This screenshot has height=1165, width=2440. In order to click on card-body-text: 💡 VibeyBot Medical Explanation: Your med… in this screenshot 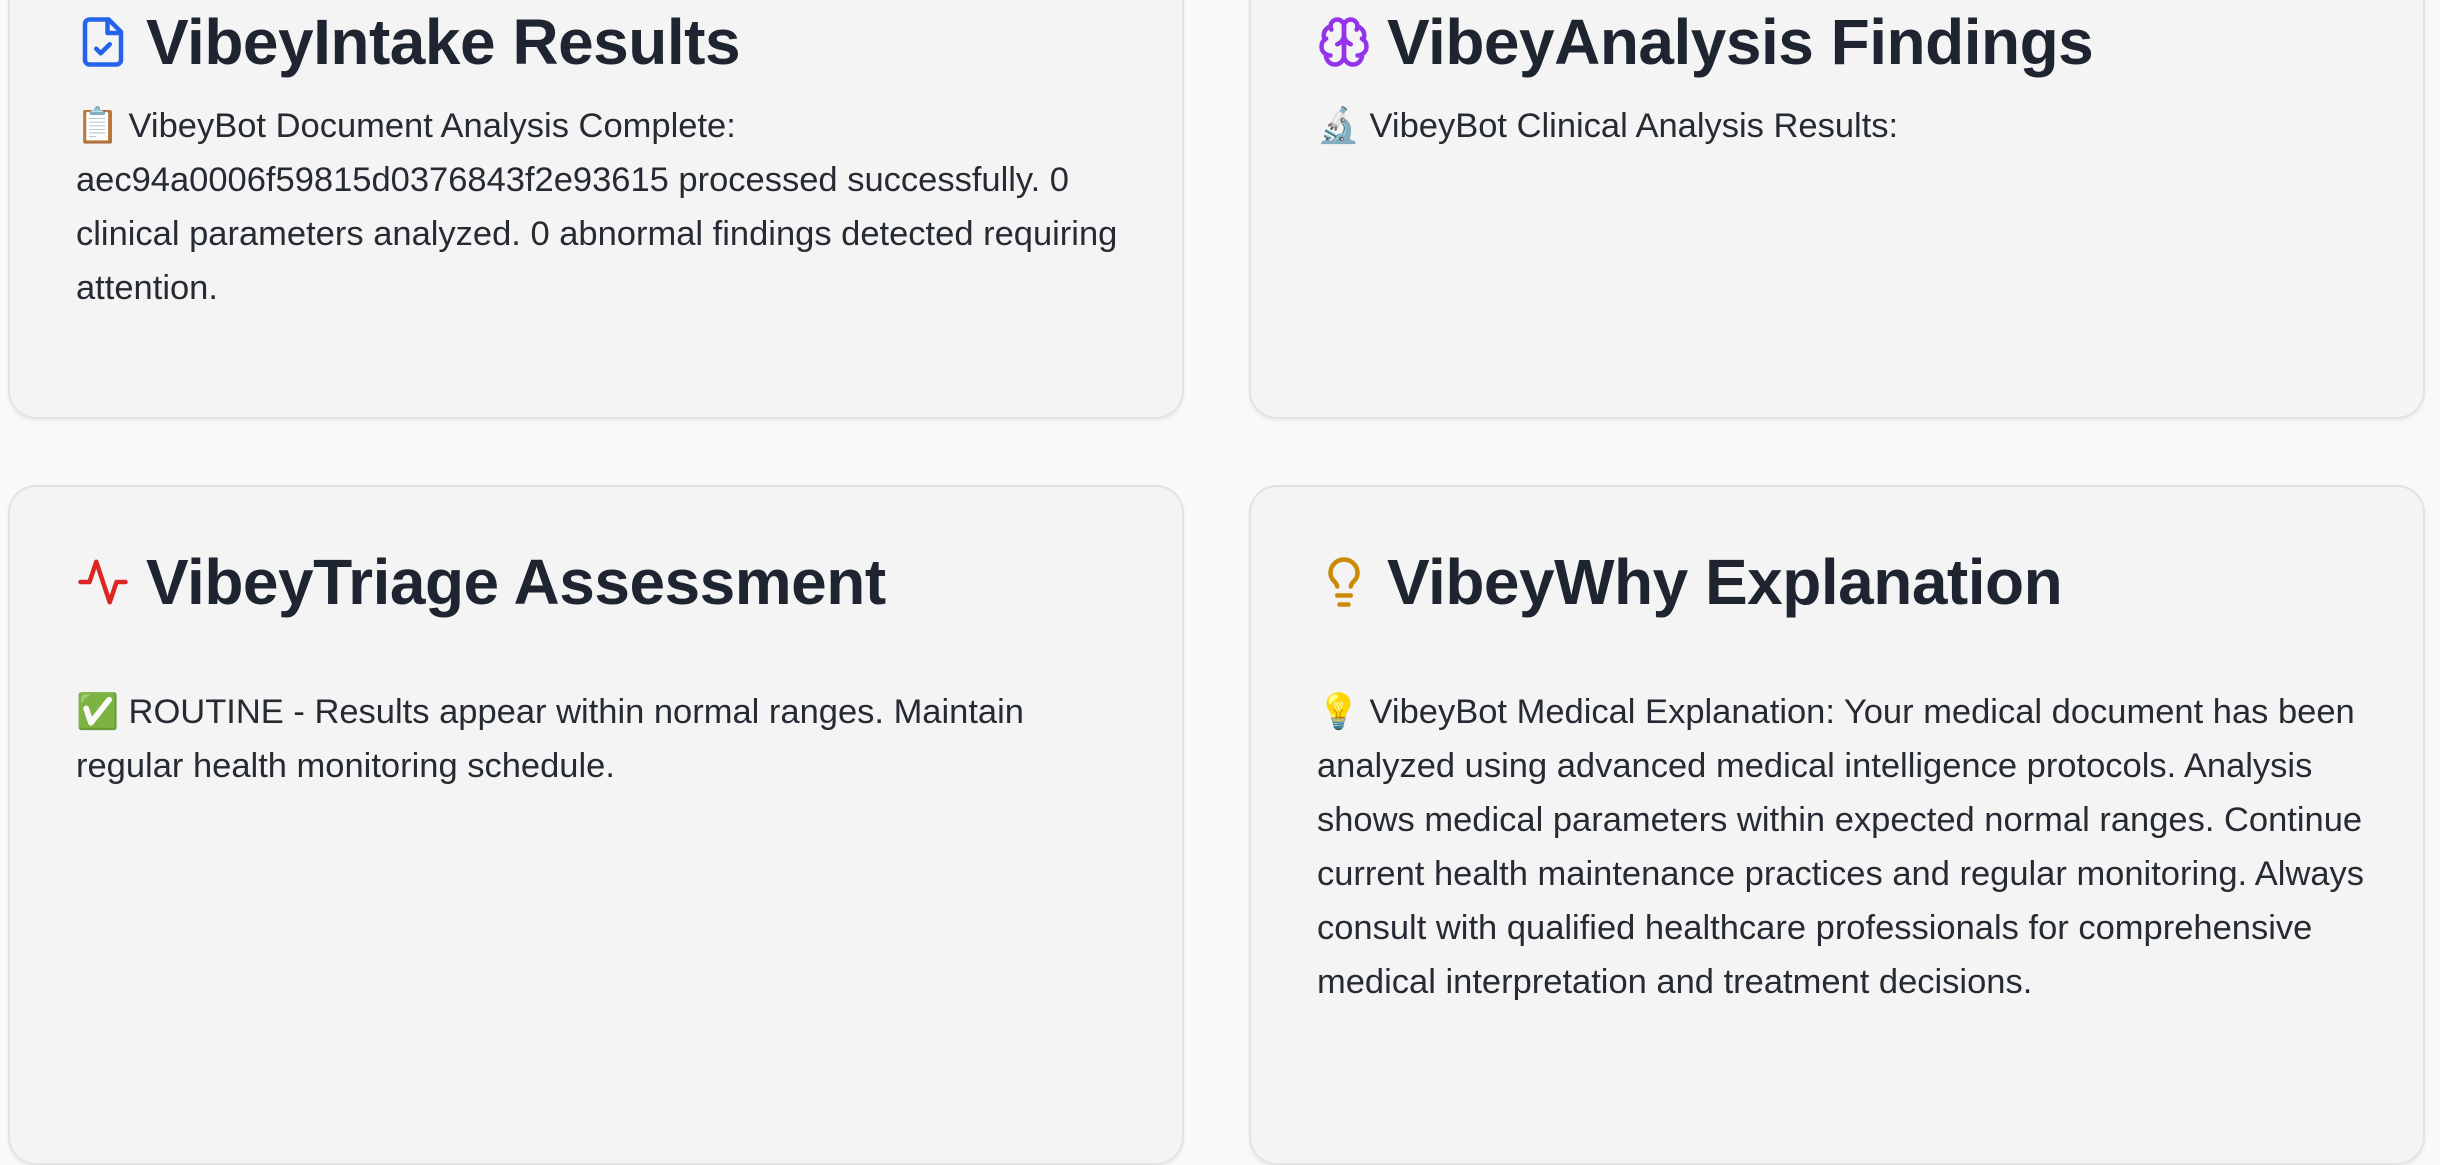, I will do `click(1841, 847)`.